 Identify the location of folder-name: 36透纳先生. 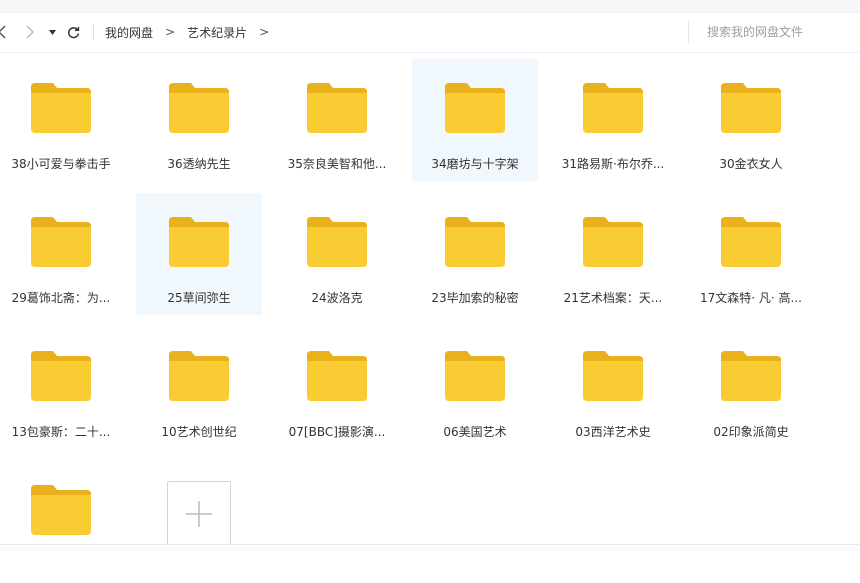
(199, 164).